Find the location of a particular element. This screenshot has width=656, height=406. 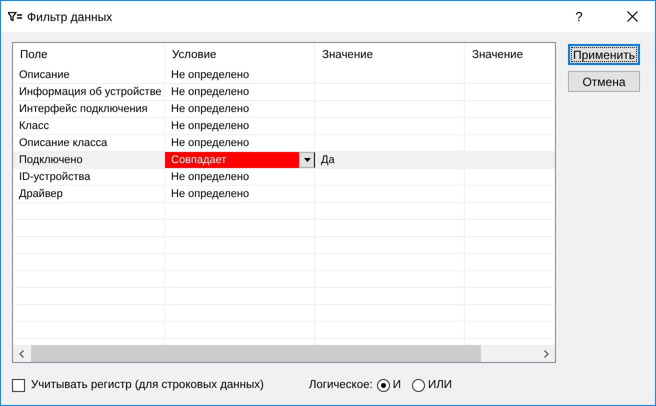

table-row: Драйвер Не определено is located at coordinates (284, 194).